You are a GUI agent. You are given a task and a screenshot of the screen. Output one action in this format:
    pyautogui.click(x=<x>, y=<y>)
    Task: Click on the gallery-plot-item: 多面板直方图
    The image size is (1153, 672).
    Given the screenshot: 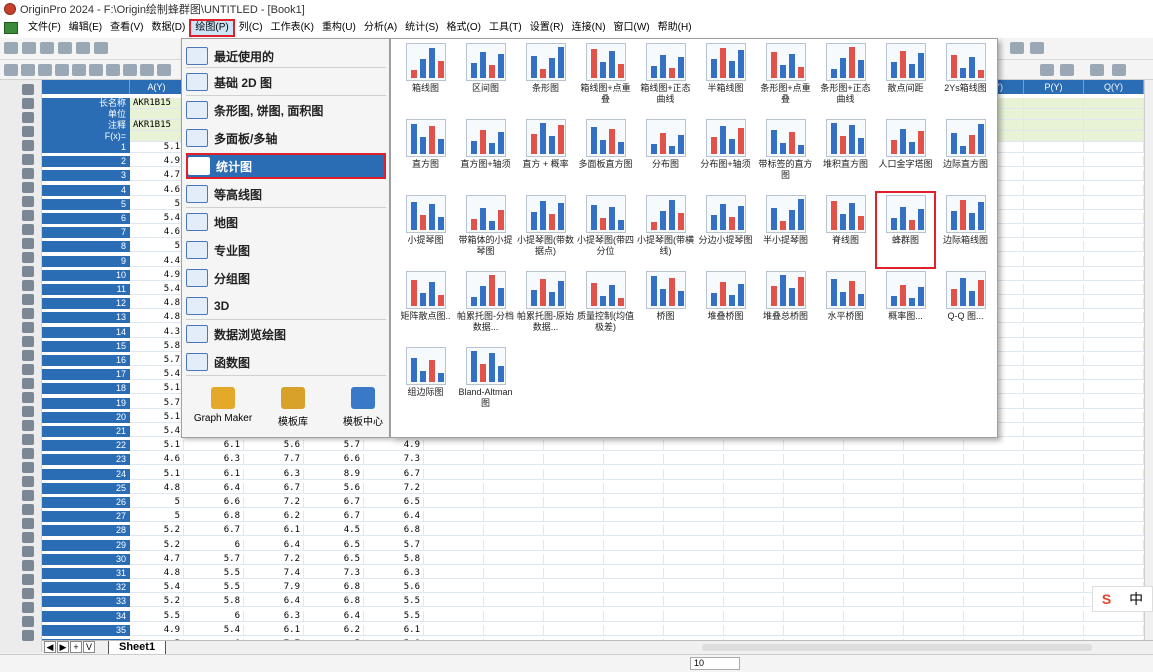 What is the action you would take?
    pyautogui.click(x=605, y=154)
    